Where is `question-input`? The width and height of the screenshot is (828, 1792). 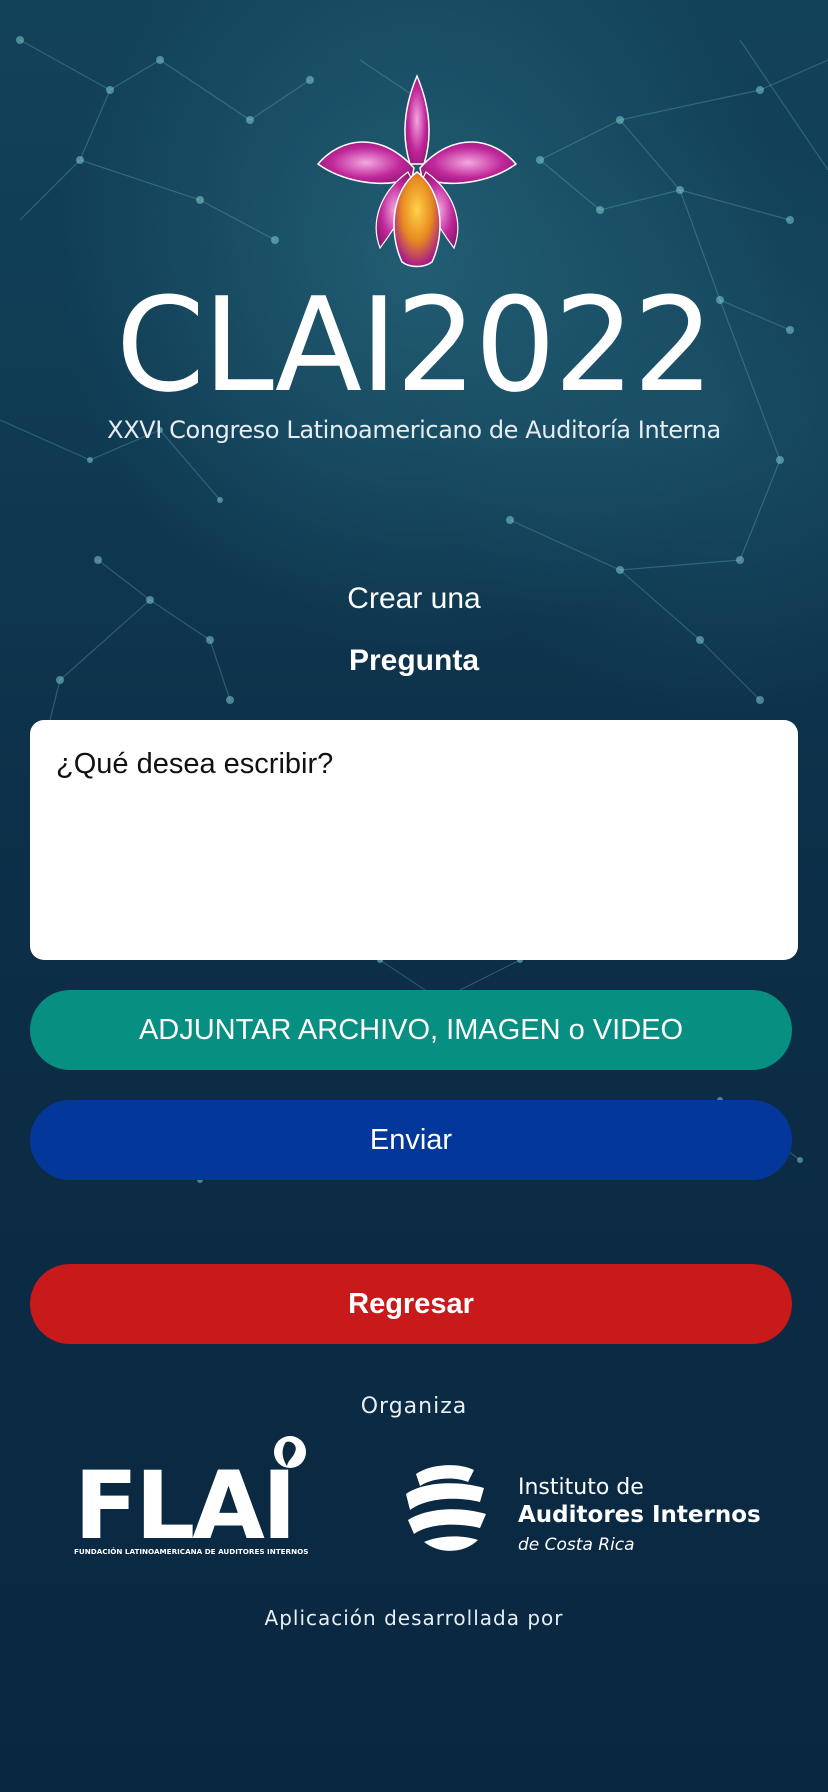 question-input is located at coordinates (414, 840).